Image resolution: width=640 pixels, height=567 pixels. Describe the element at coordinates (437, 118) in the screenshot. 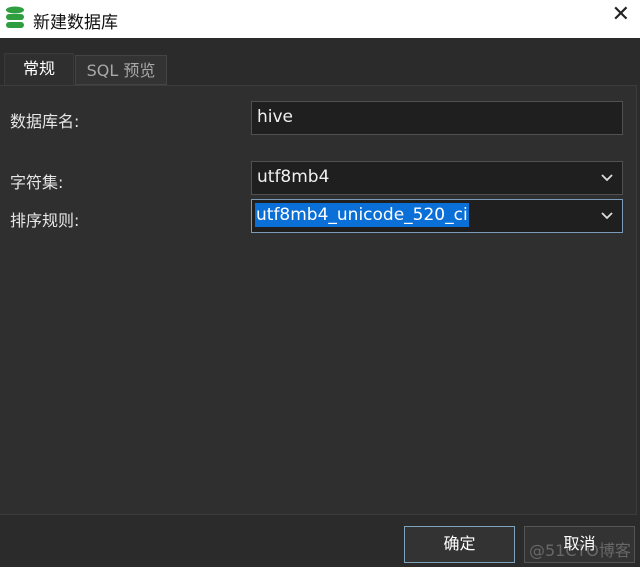

I see `db-name-input: hive` at that location.